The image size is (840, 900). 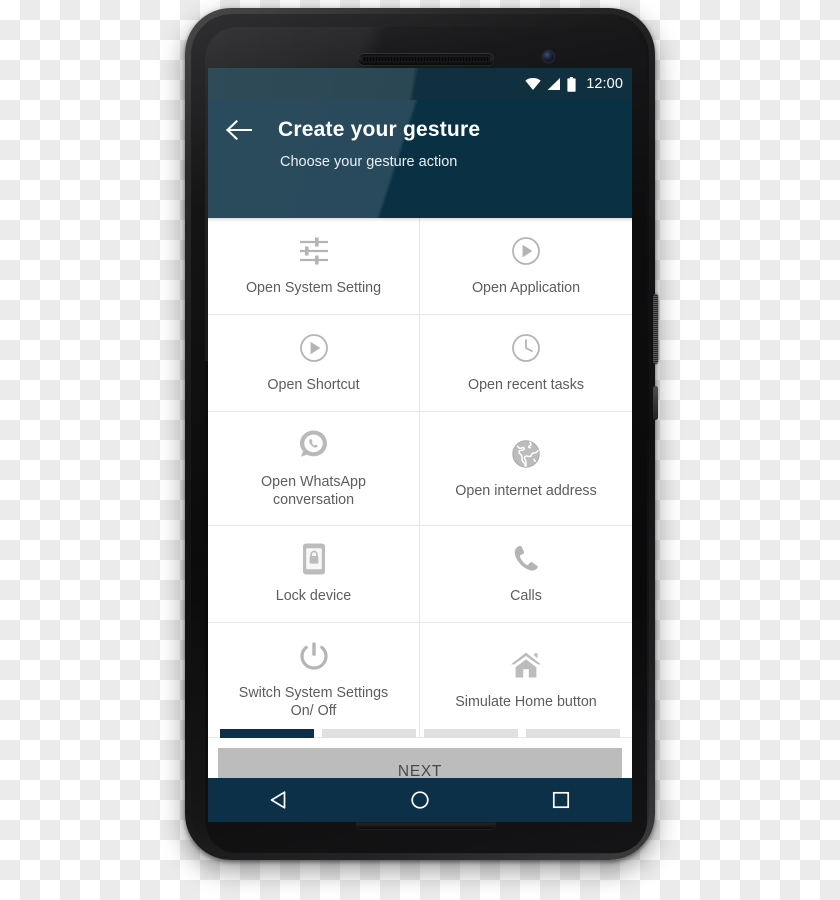 What do you see at coordinates (526, 702) in the screenshot?
I see `grid-item-label: Simulate Home button` at bounding box center [526, 702].